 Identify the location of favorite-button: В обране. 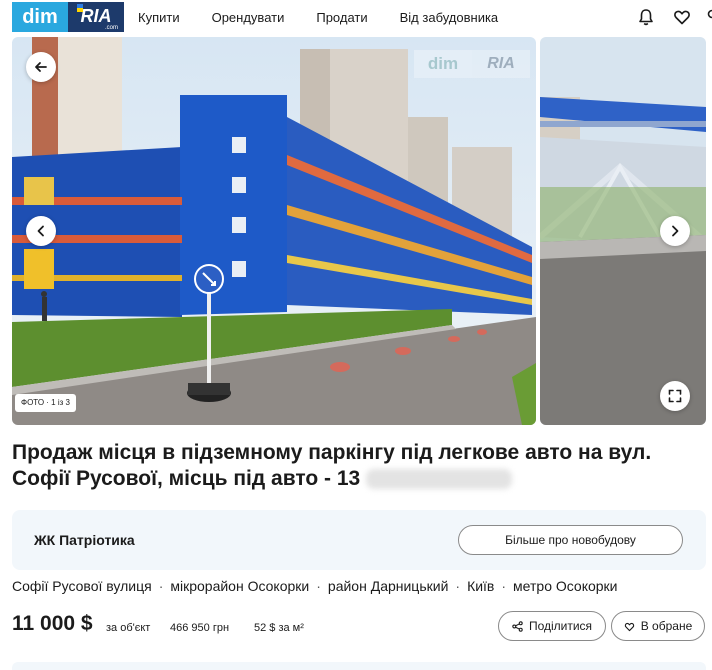
(658, 626).